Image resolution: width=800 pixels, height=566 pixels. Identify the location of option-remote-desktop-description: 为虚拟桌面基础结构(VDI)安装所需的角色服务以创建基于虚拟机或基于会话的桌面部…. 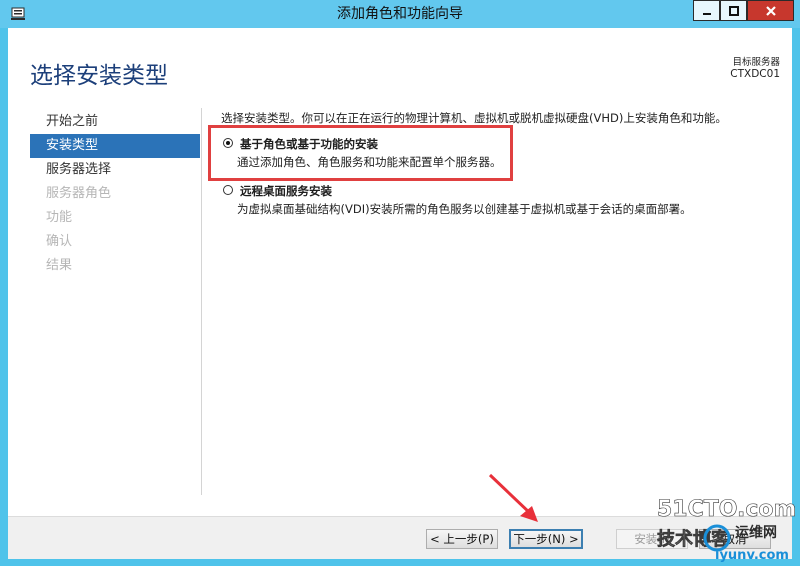
(464, 209).